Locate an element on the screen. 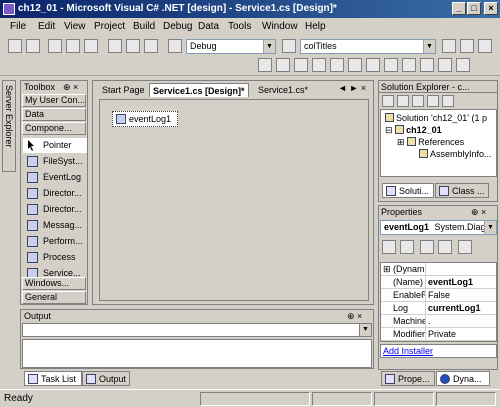  cut-icon is located at coordinates (115, 46).